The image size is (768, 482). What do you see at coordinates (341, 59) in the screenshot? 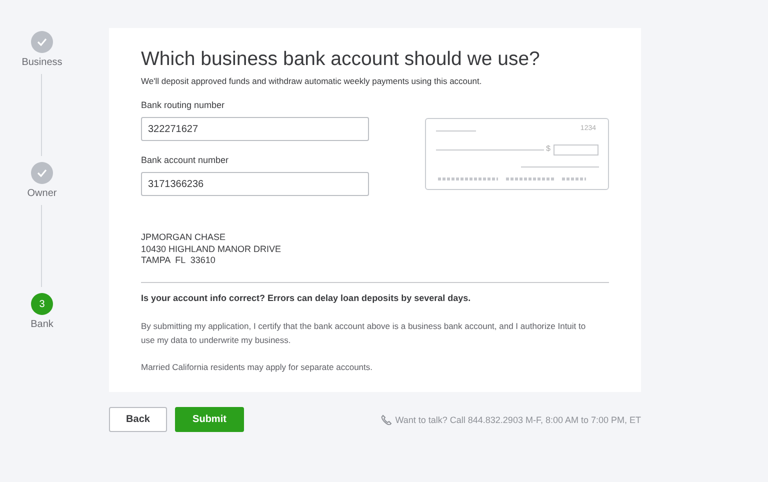
I see `page-title: Which business bank account should we use?` at bounding box center [341, 59].